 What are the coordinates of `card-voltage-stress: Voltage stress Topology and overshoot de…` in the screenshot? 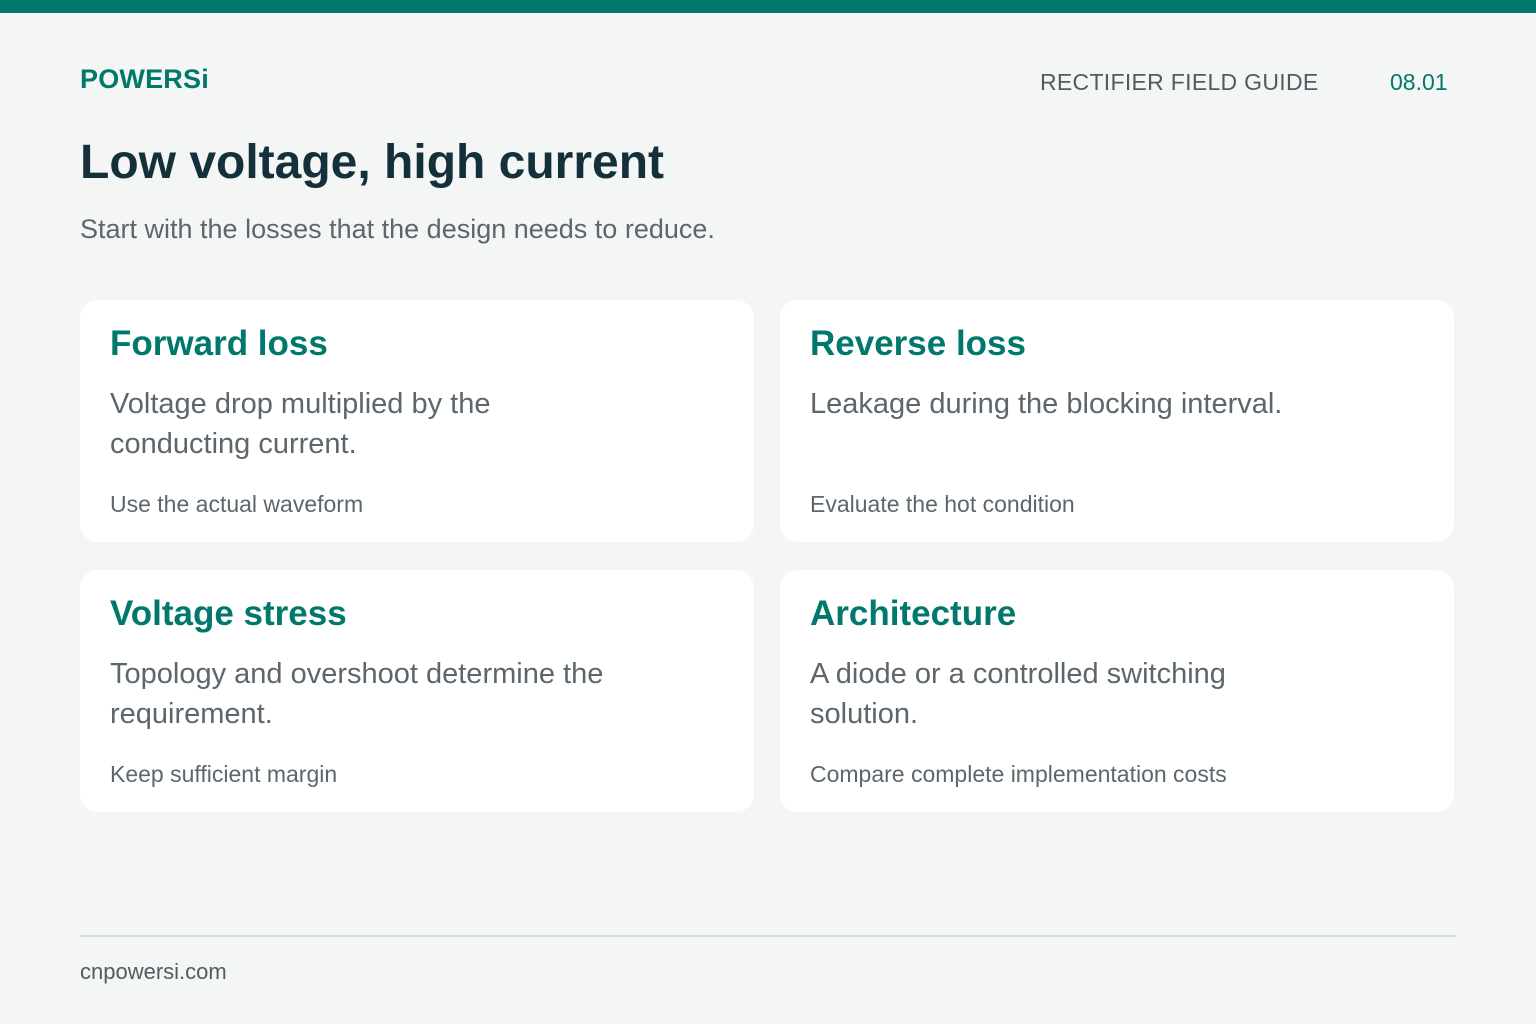 It's located at (417, 691).